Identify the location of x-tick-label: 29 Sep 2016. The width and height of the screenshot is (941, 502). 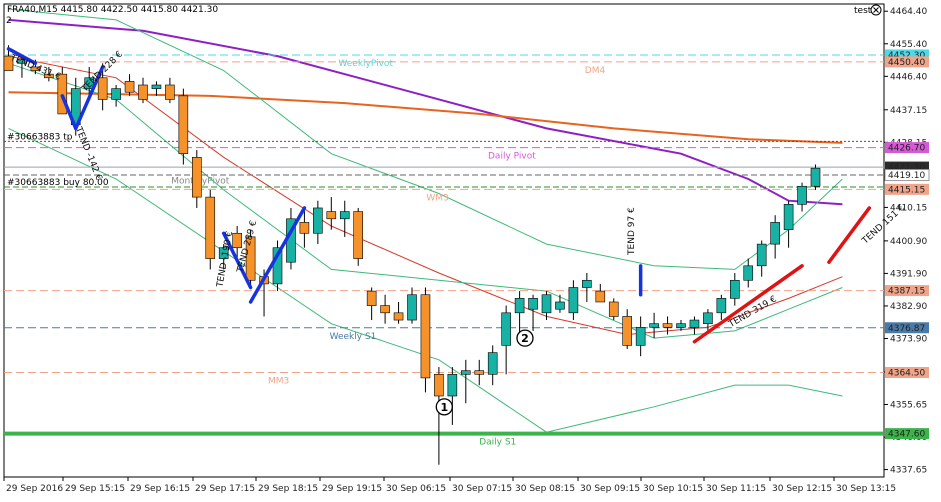
(34, 489).